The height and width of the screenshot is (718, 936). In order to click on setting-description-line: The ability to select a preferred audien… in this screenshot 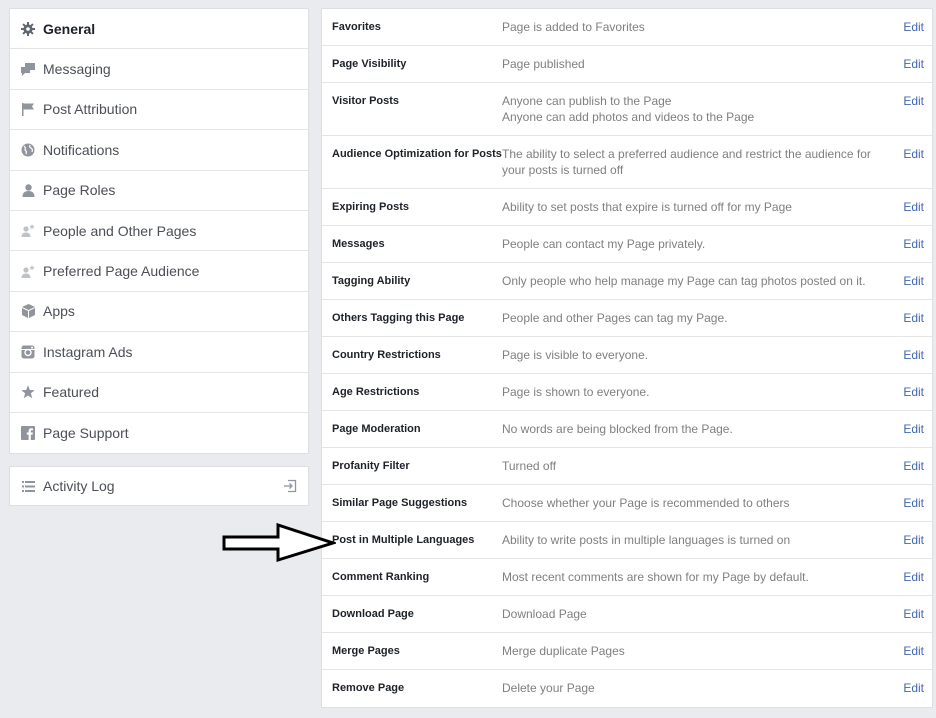, I will do `click(686, 162)`.